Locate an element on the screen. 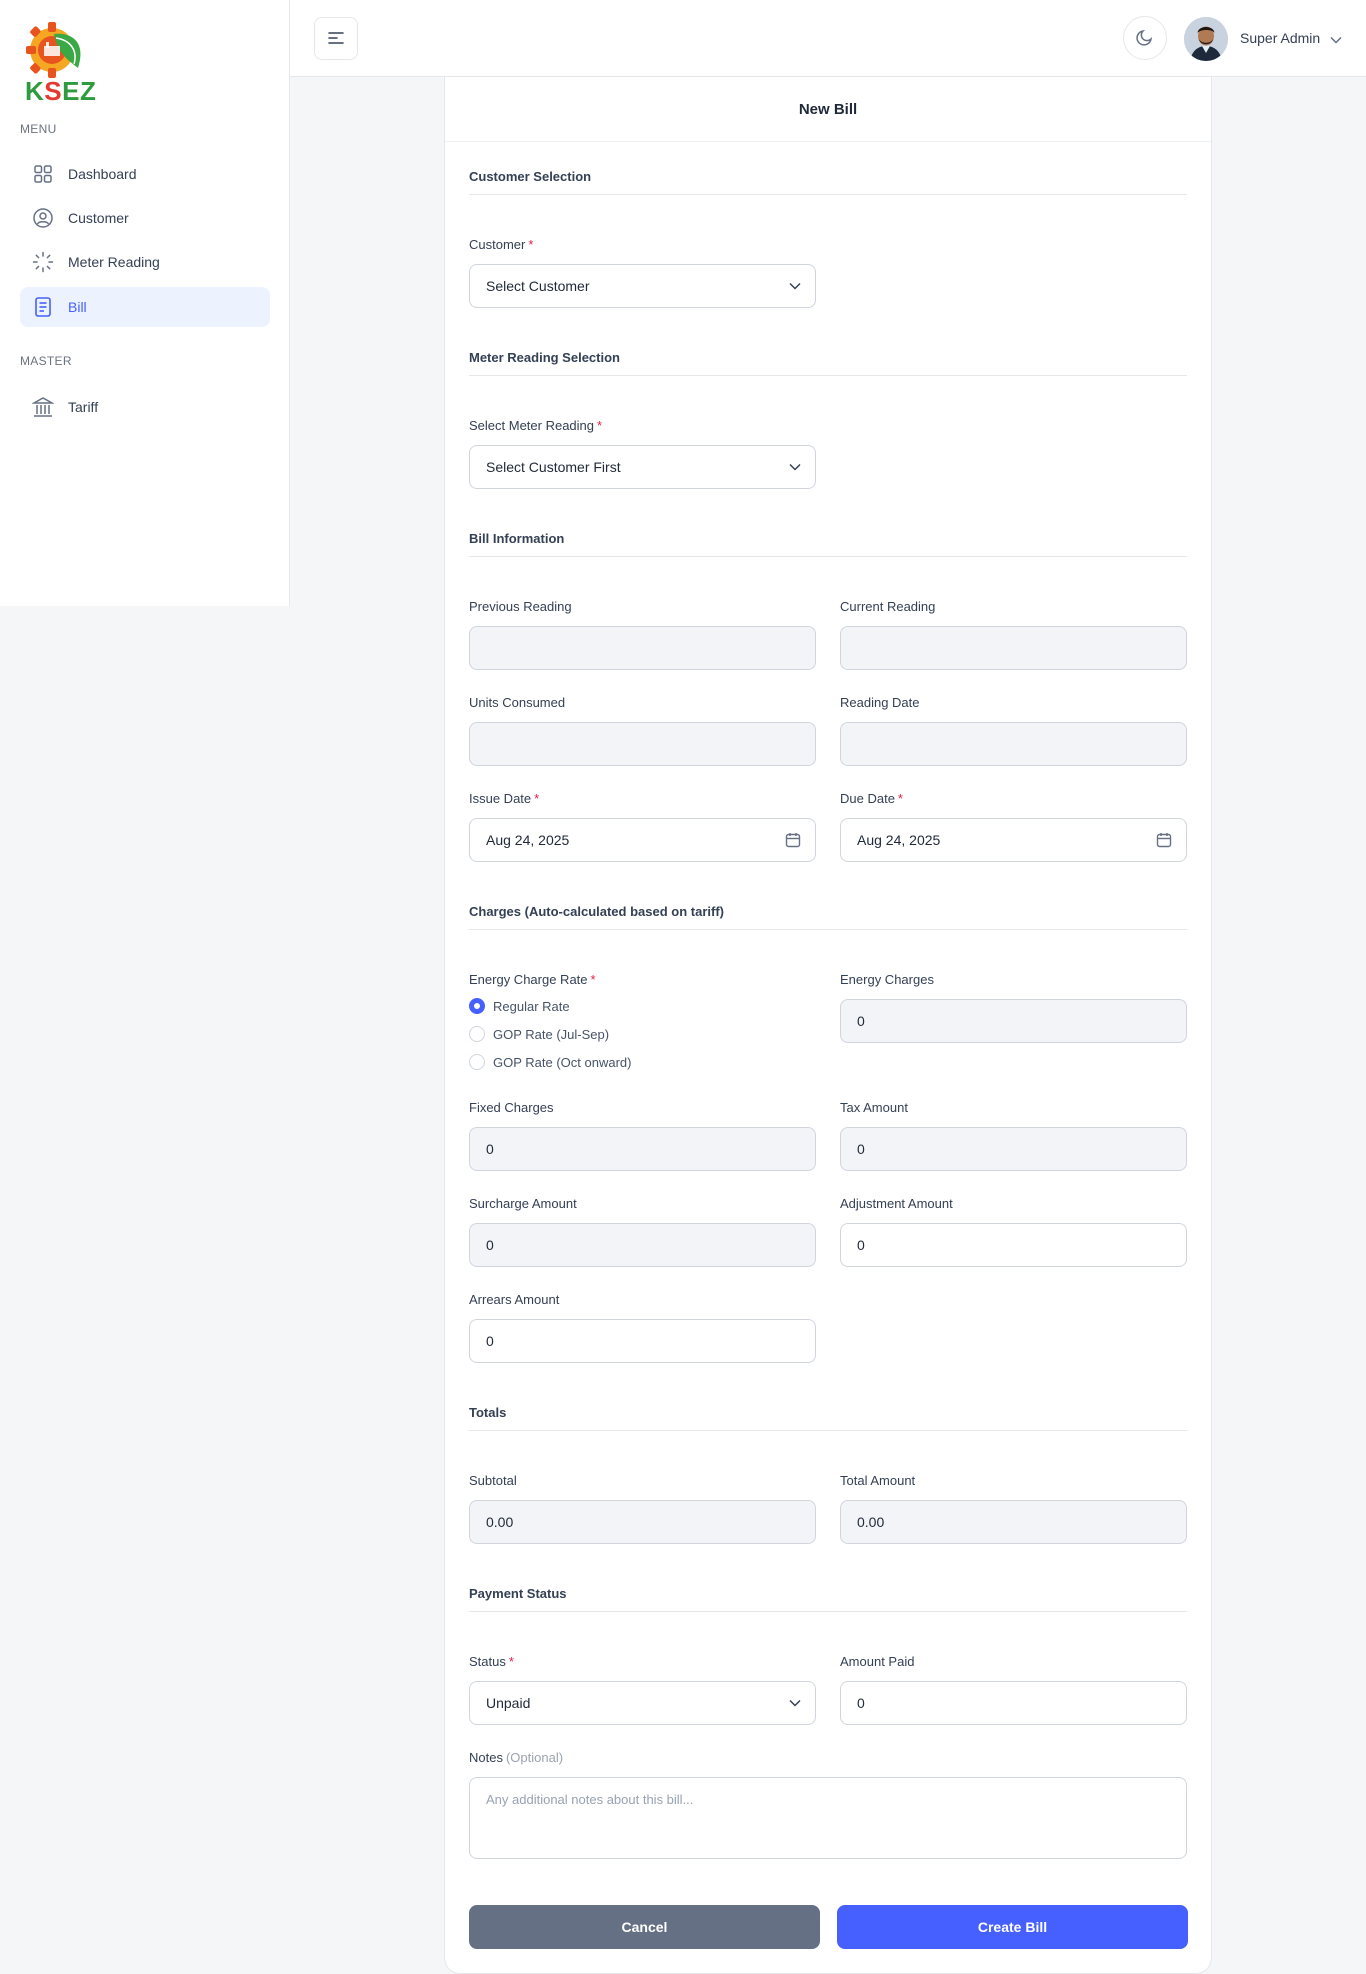 The height and width of the screenshot is (1974, 1366). amount-paid-value: 0 is located at coordinates (861, 1703).